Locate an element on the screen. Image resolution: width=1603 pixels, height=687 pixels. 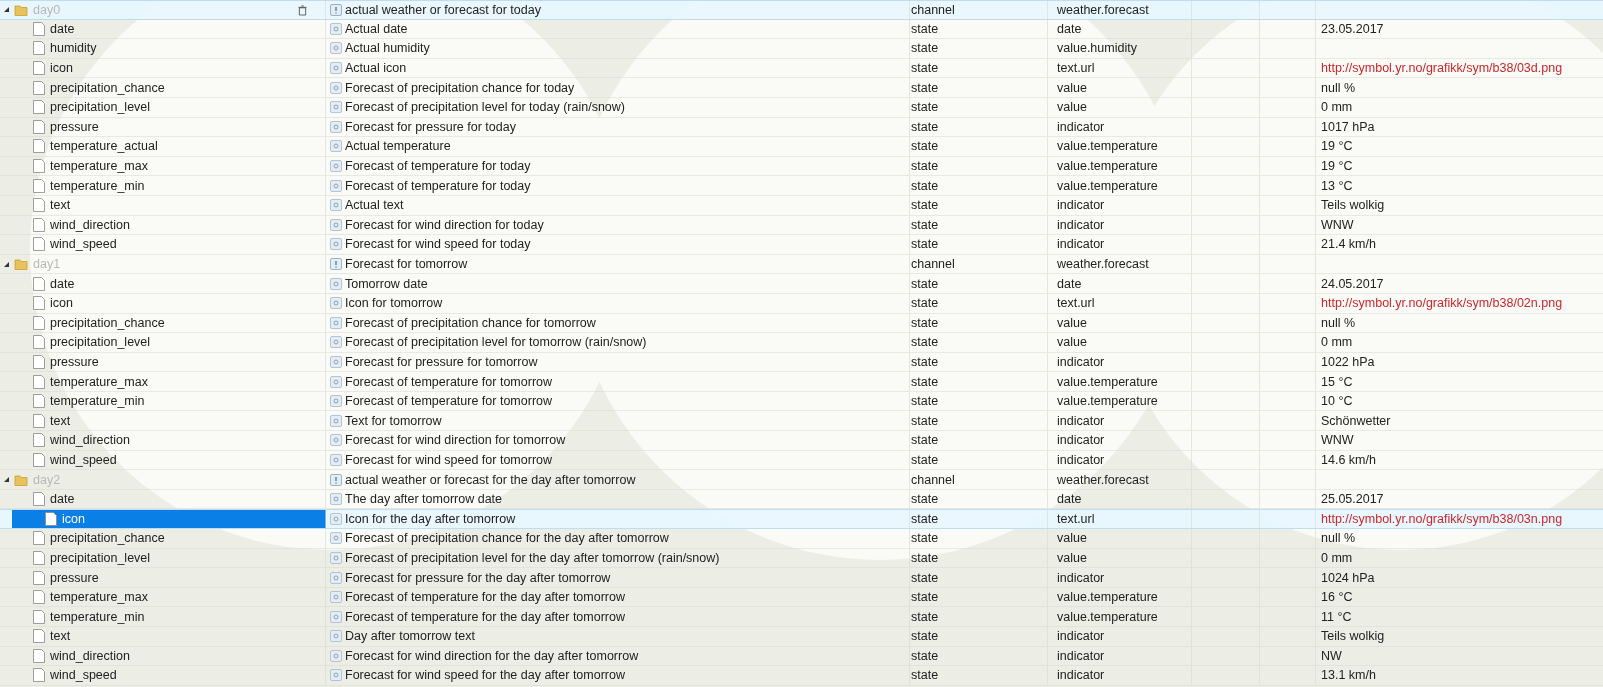
value-text: null % is located at coordinates (1338, 538).